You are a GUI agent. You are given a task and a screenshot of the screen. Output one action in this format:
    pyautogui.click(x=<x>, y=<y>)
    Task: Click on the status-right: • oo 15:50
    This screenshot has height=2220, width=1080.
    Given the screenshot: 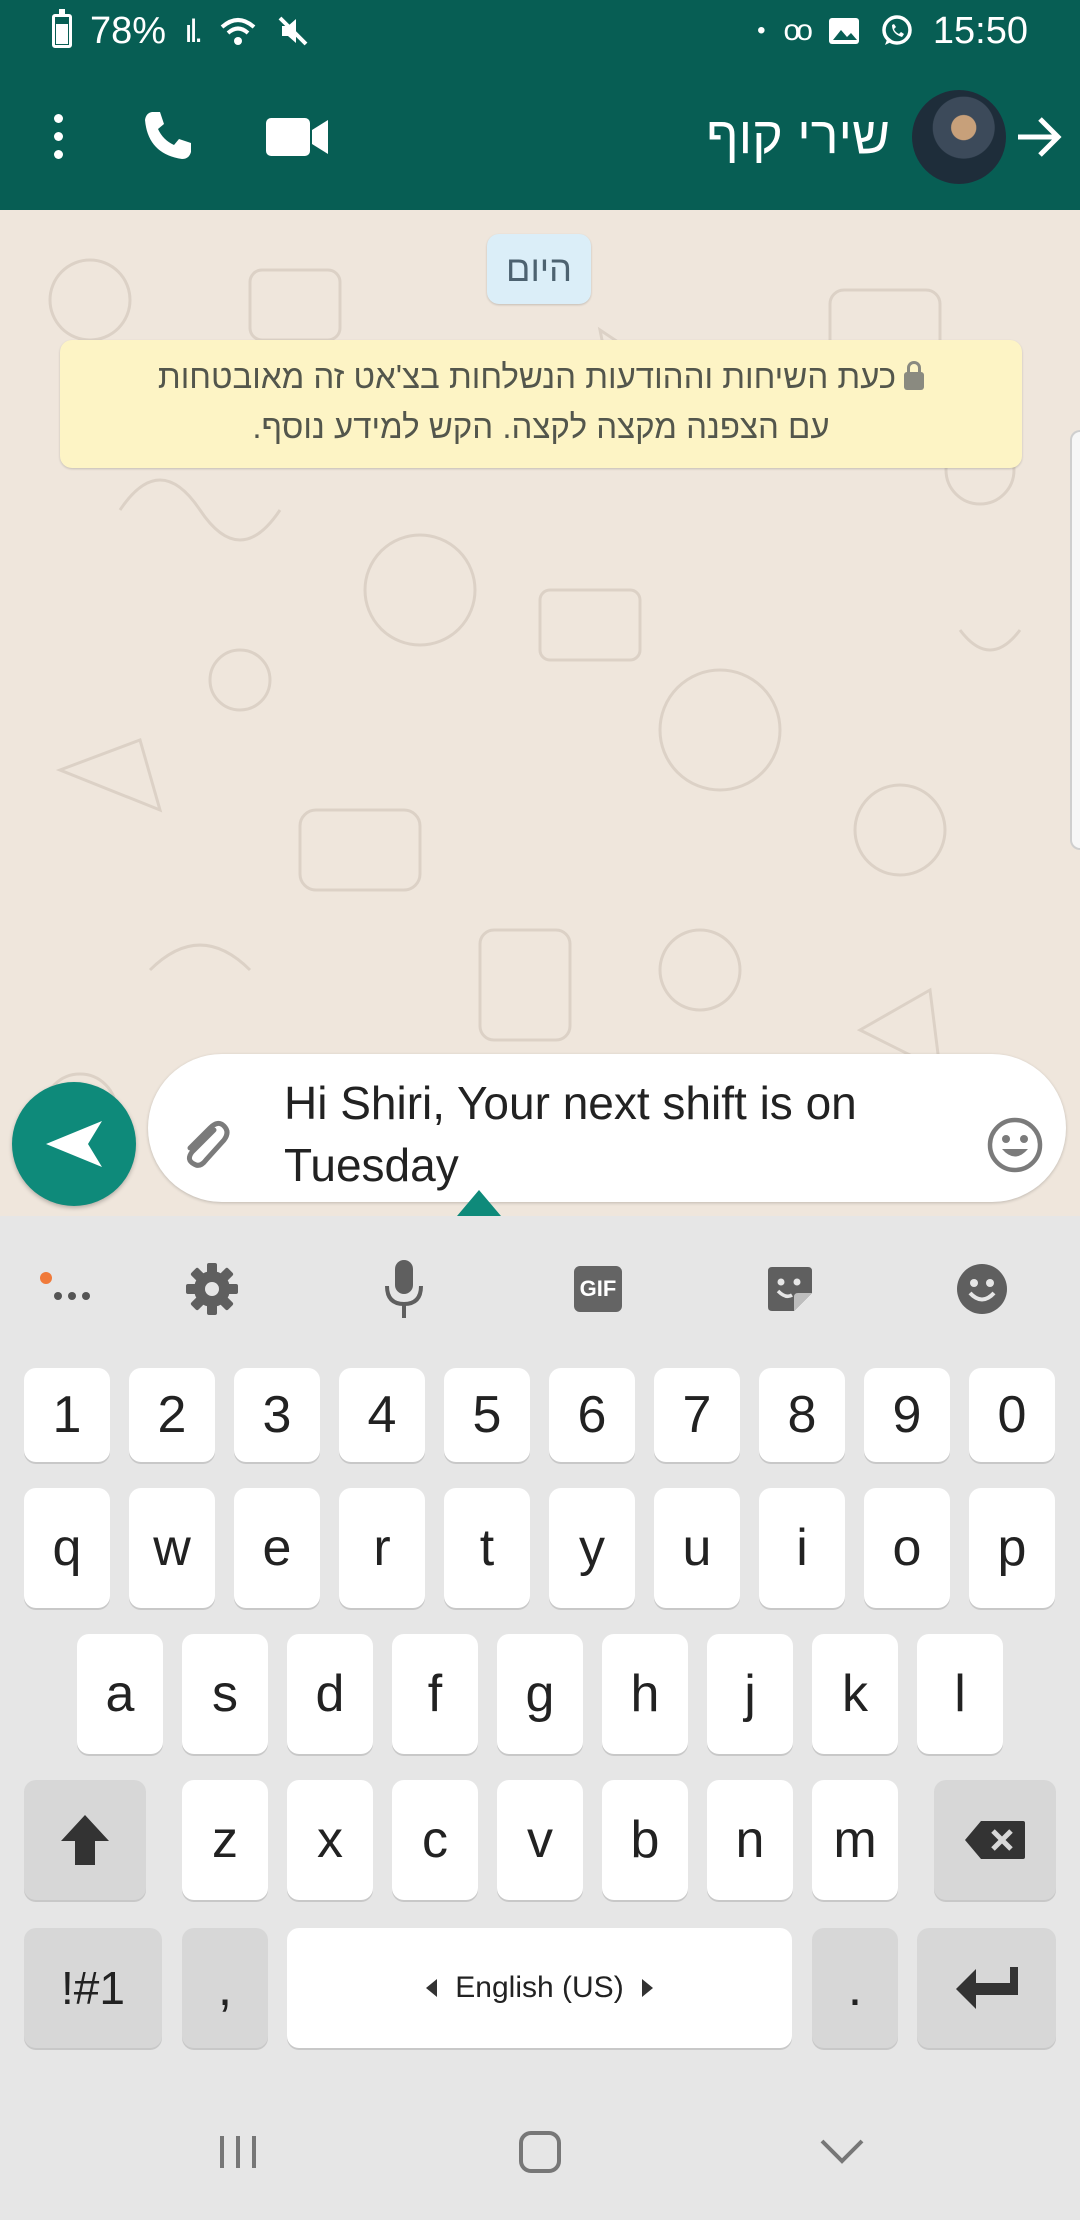 What is the action you would take?
    pyautogui.click(x=892, y=31)
    